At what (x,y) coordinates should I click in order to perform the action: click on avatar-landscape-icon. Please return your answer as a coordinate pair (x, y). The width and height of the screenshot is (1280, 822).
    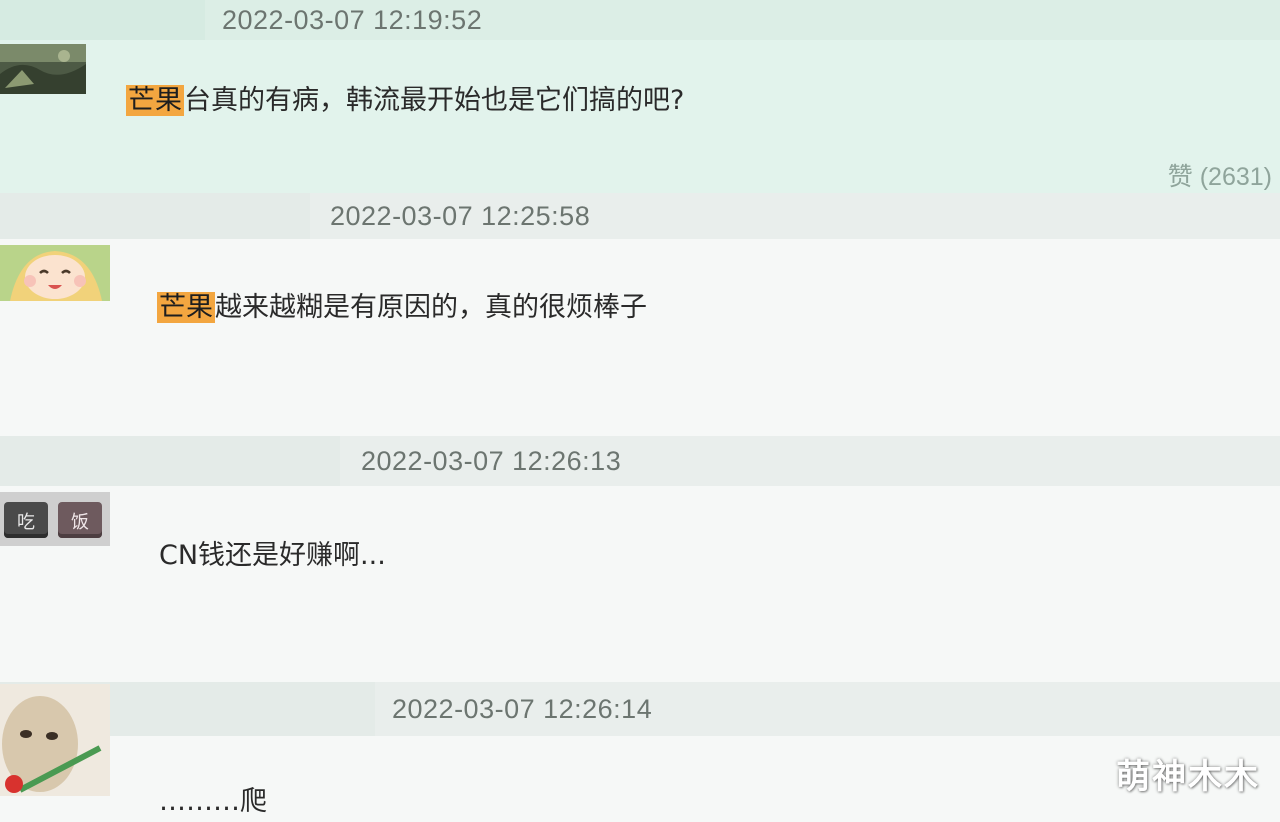
    Looking at the image, I should click on (43, 69).